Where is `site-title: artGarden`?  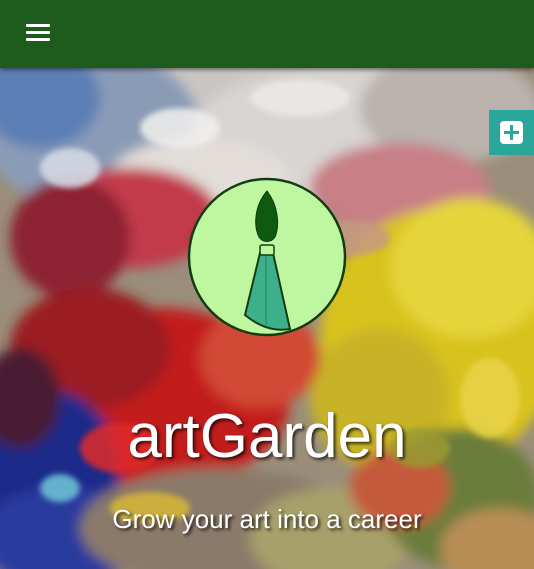
site-title: artGarden is located at coordinates (267, 436).